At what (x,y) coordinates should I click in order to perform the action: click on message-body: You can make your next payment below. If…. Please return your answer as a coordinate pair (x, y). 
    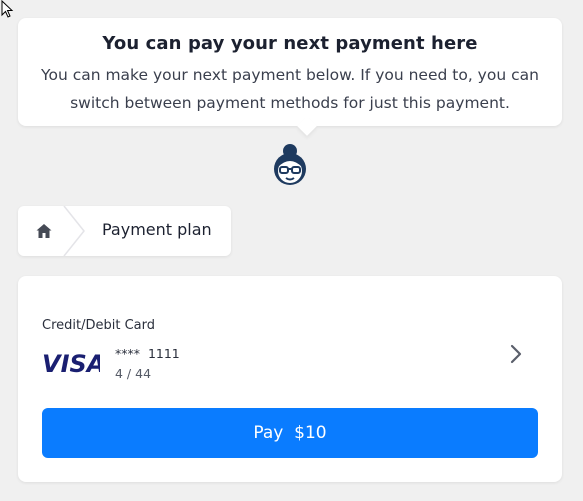
    Looking at the image, I should click on (290, 89).